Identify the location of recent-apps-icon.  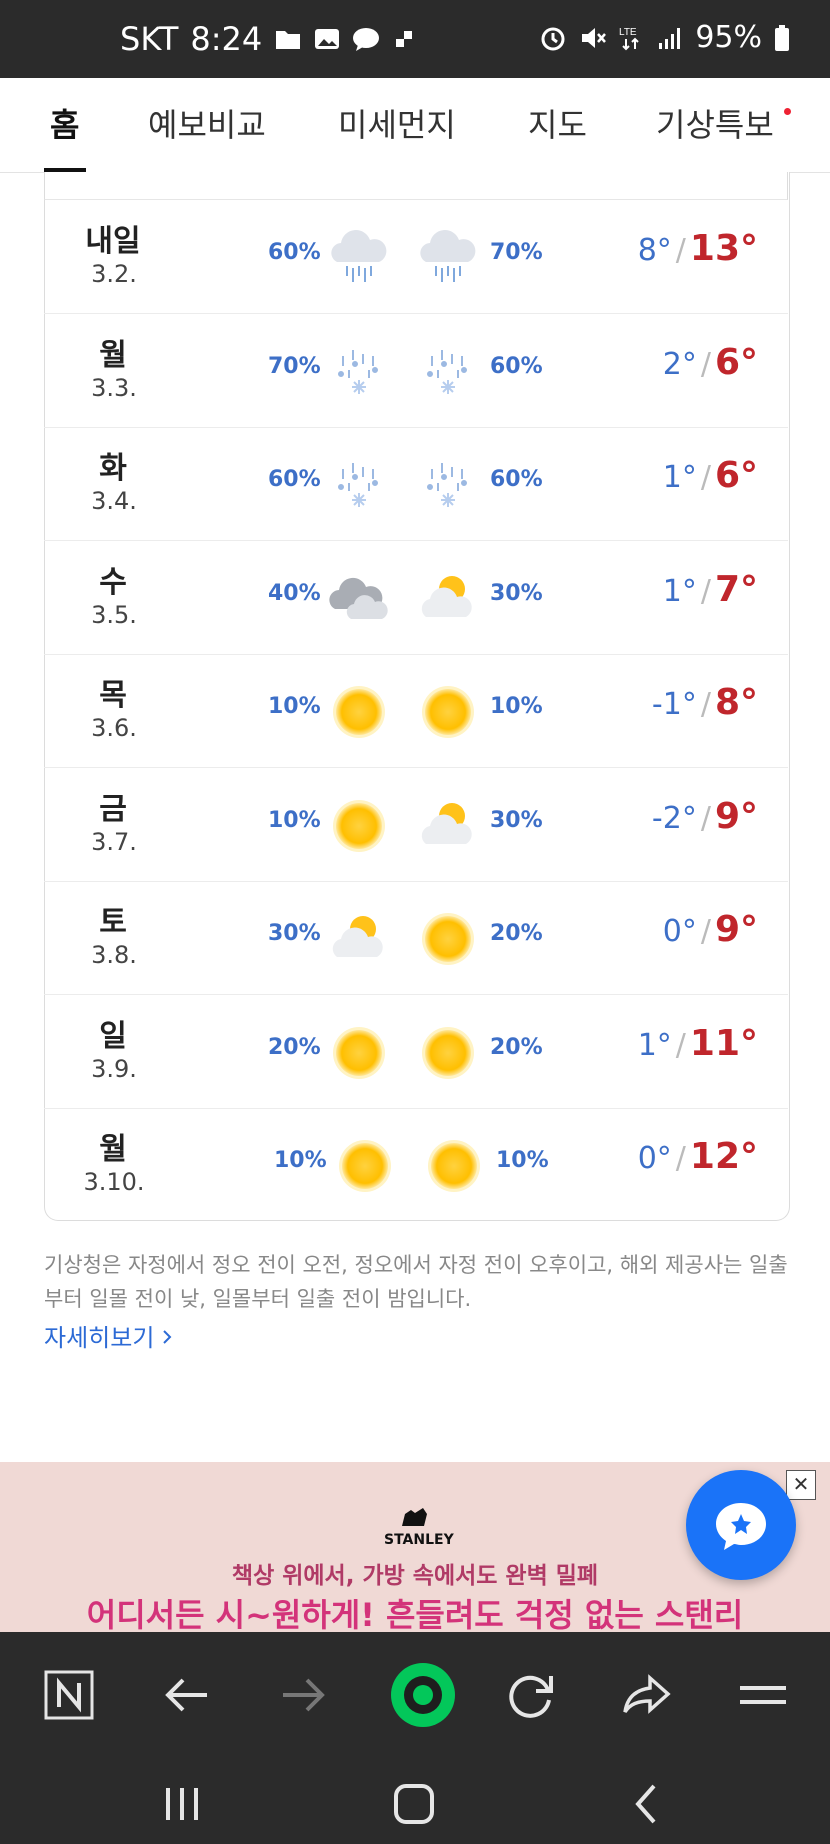
(182, 1804).